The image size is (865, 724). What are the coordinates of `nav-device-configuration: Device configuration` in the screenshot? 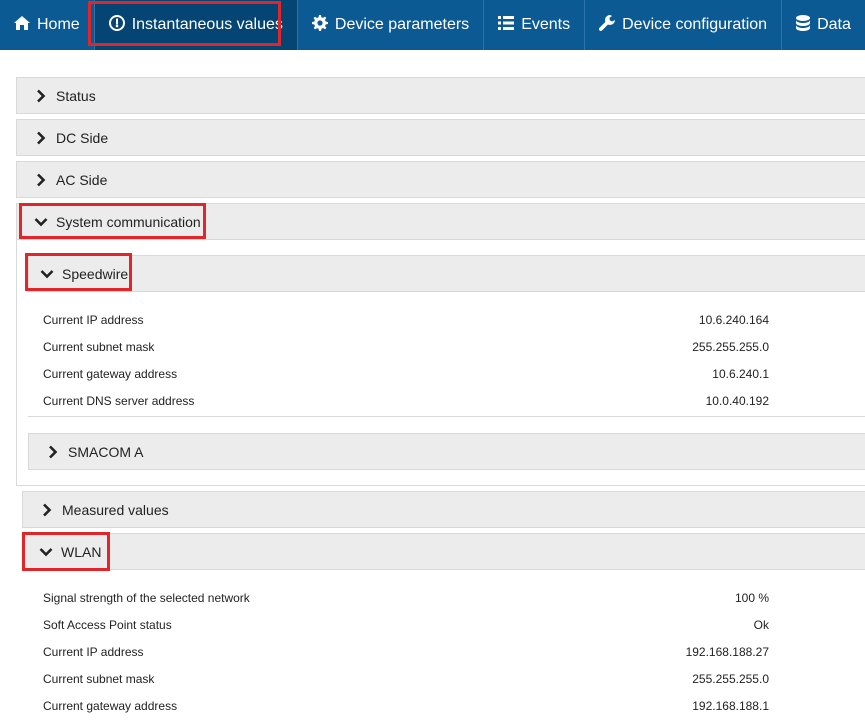 It's located at (684, 25).